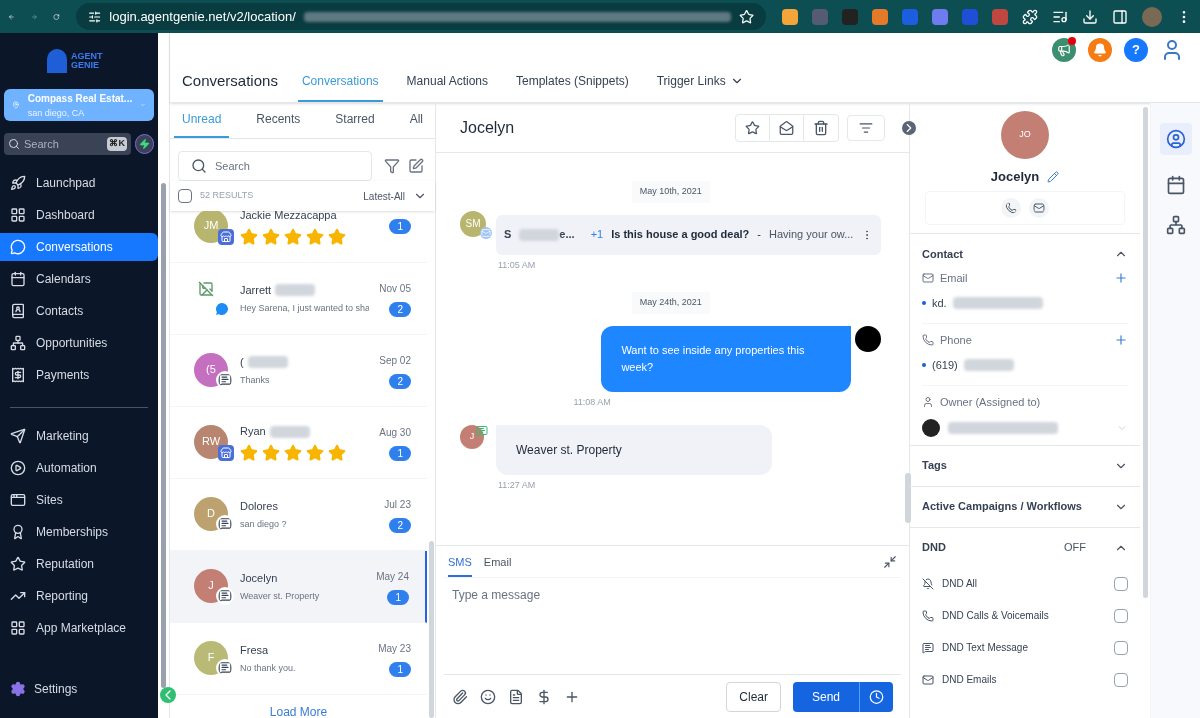 The width and height of the screenshot is (1200, 718). Describe the element at coordinates (928, 278) in the screenshot. I see `envelope-icon` at that location.